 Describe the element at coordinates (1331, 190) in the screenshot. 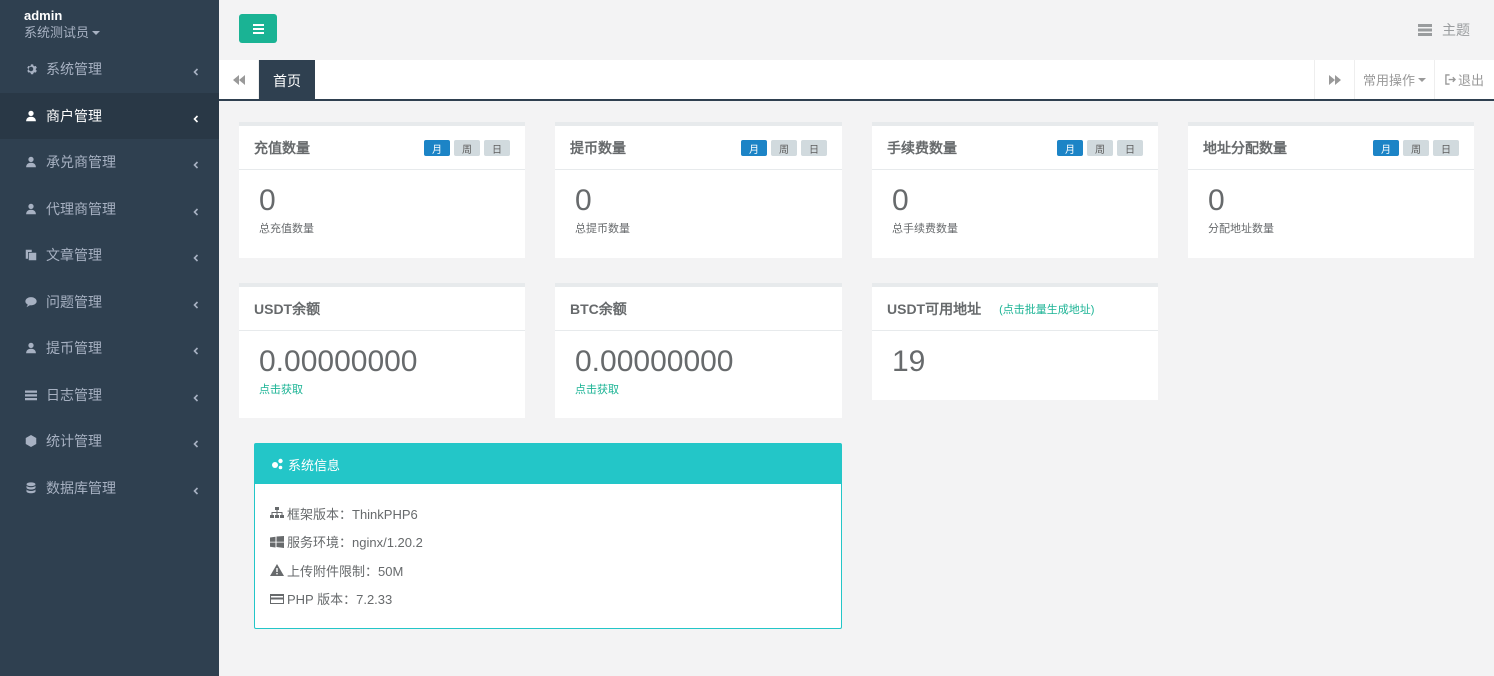

I see `stat-card-address: 地址分配数量 月 周 日 0 分配地址数量` at that location.